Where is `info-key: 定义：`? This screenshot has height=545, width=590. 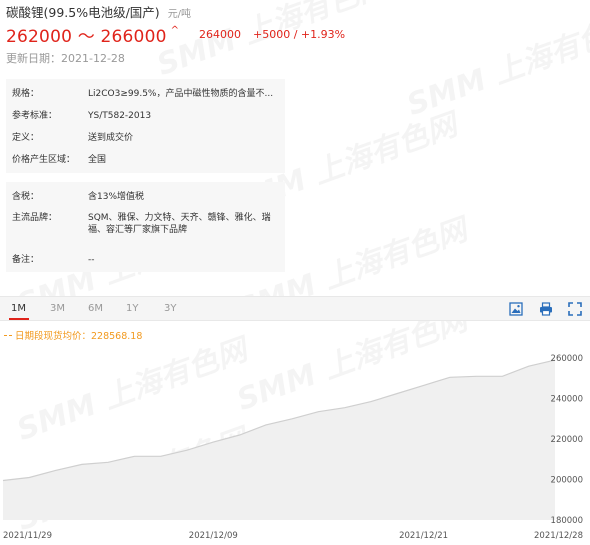 info-key: 定义： is located at coordinates (26, 138).